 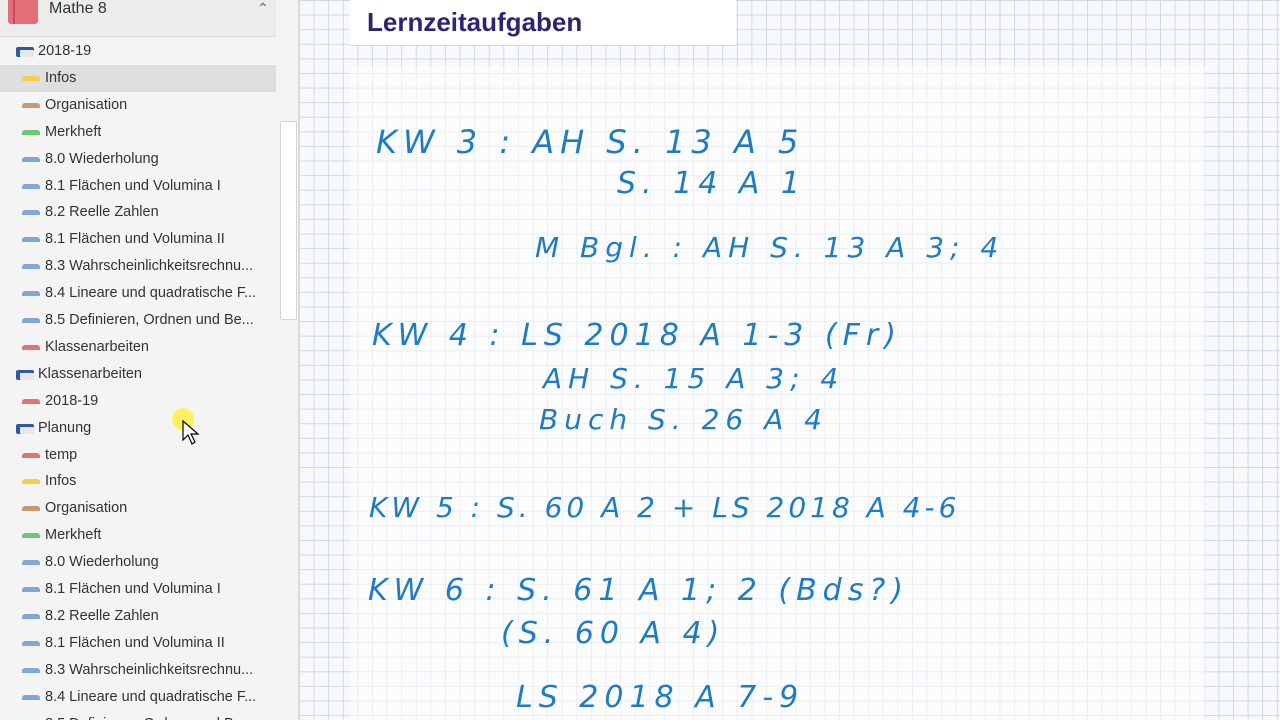 I want to click on tree-item-label: Planung, so click(x=65, y=427).